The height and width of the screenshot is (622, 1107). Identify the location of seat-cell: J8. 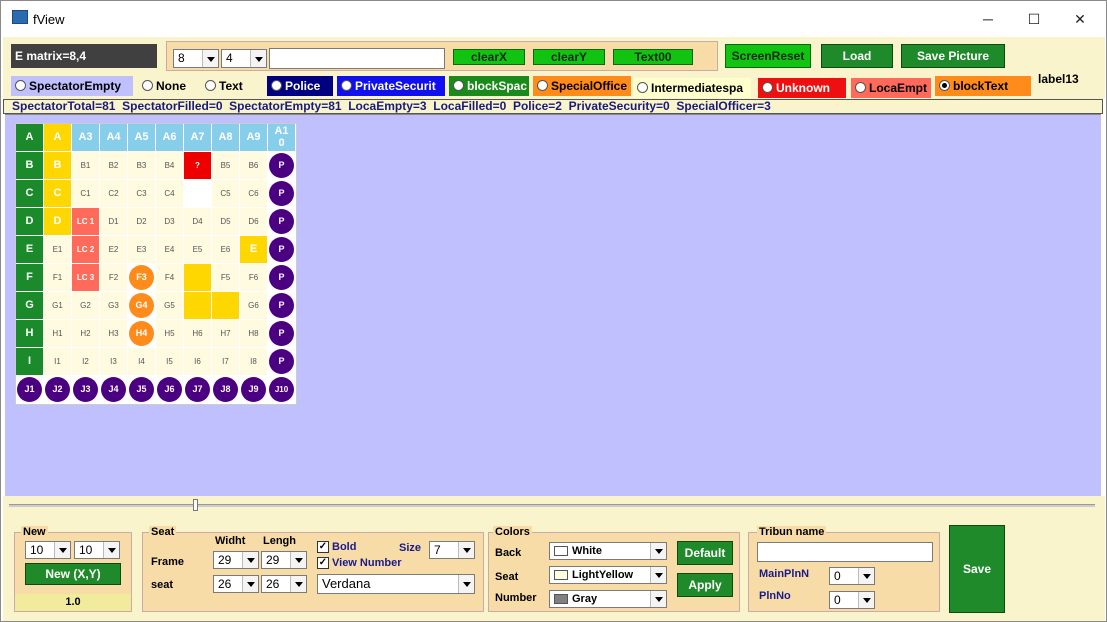
(225, 389).